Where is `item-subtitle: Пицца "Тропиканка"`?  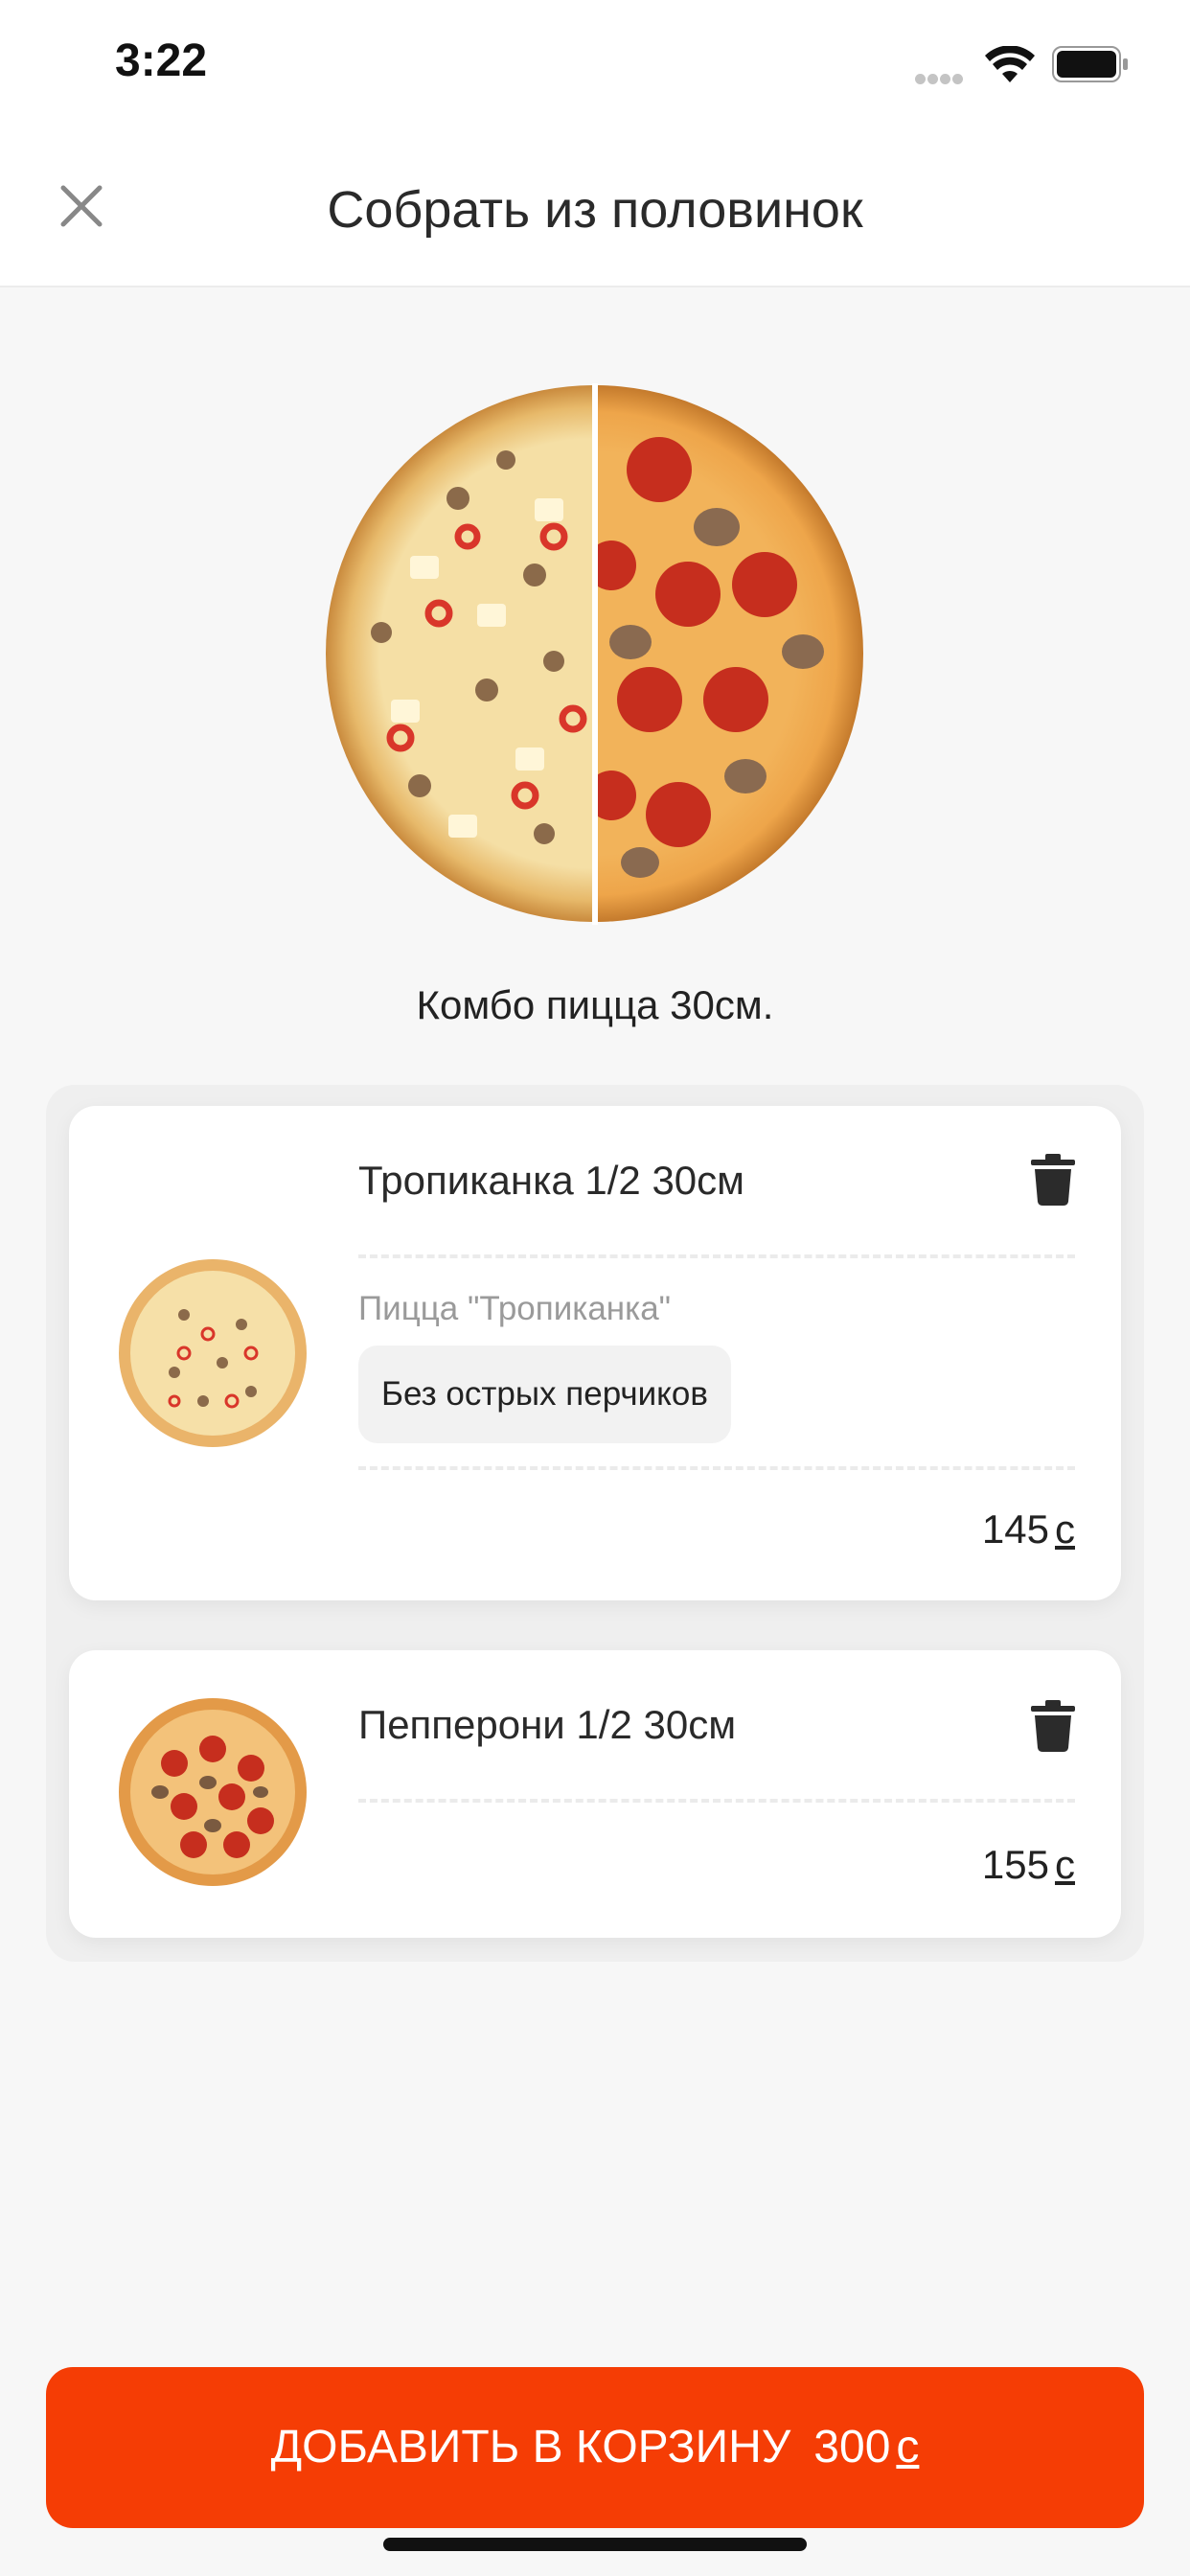
item-subtitle: Пицца "Тропиканка" is located at coordinates (515, 1308).